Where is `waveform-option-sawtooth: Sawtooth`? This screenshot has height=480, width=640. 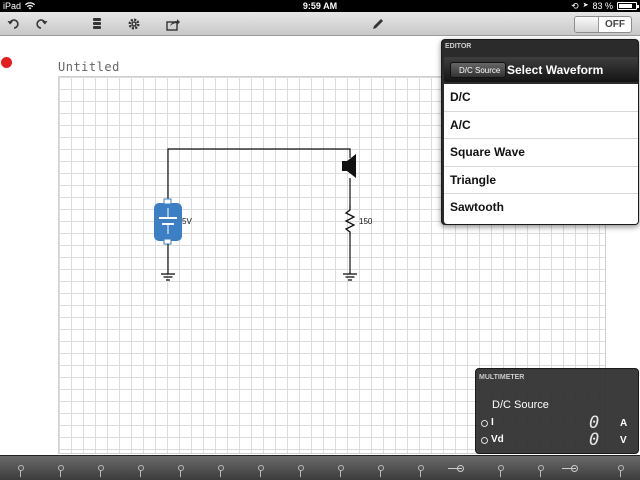 waveform-option-sawtooth: Sawtooth is located at coordinates (541, 208).